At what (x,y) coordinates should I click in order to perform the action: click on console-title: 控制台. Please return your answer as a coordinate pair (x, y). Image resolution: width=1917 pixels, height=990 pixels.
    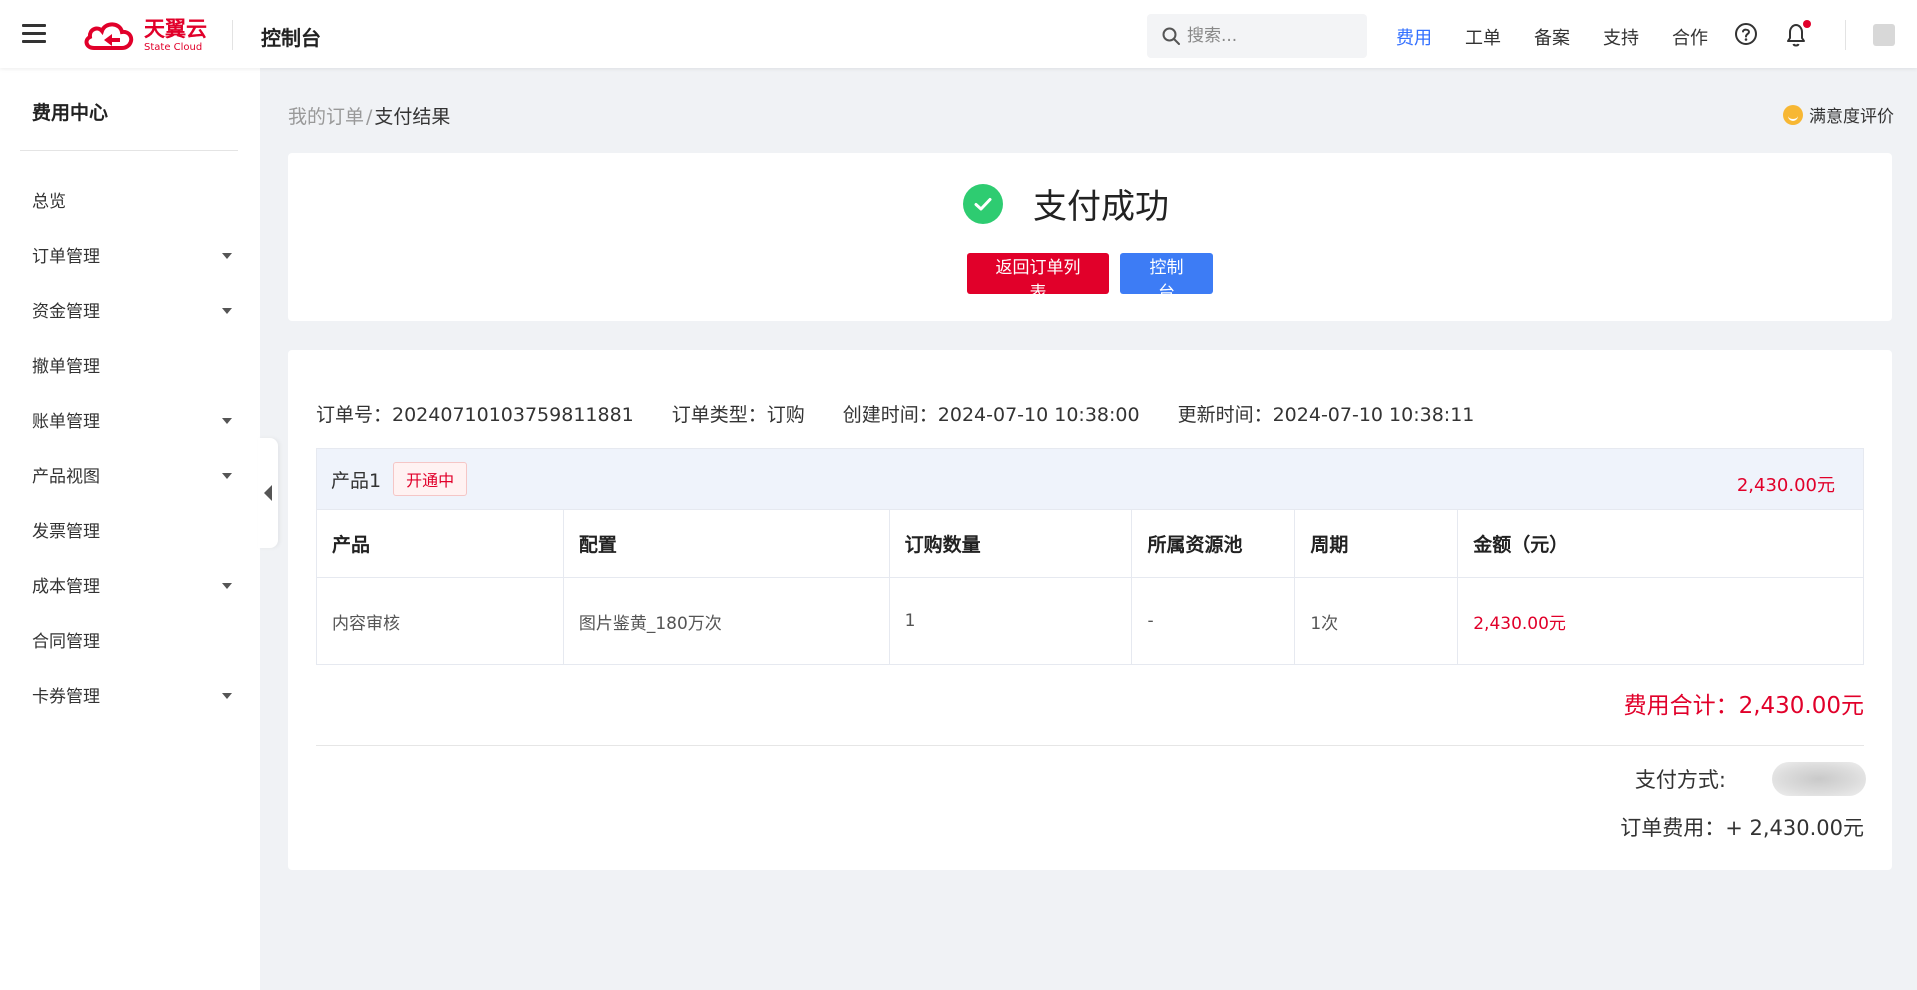
    Looking at the image, I should click on (291, 36).